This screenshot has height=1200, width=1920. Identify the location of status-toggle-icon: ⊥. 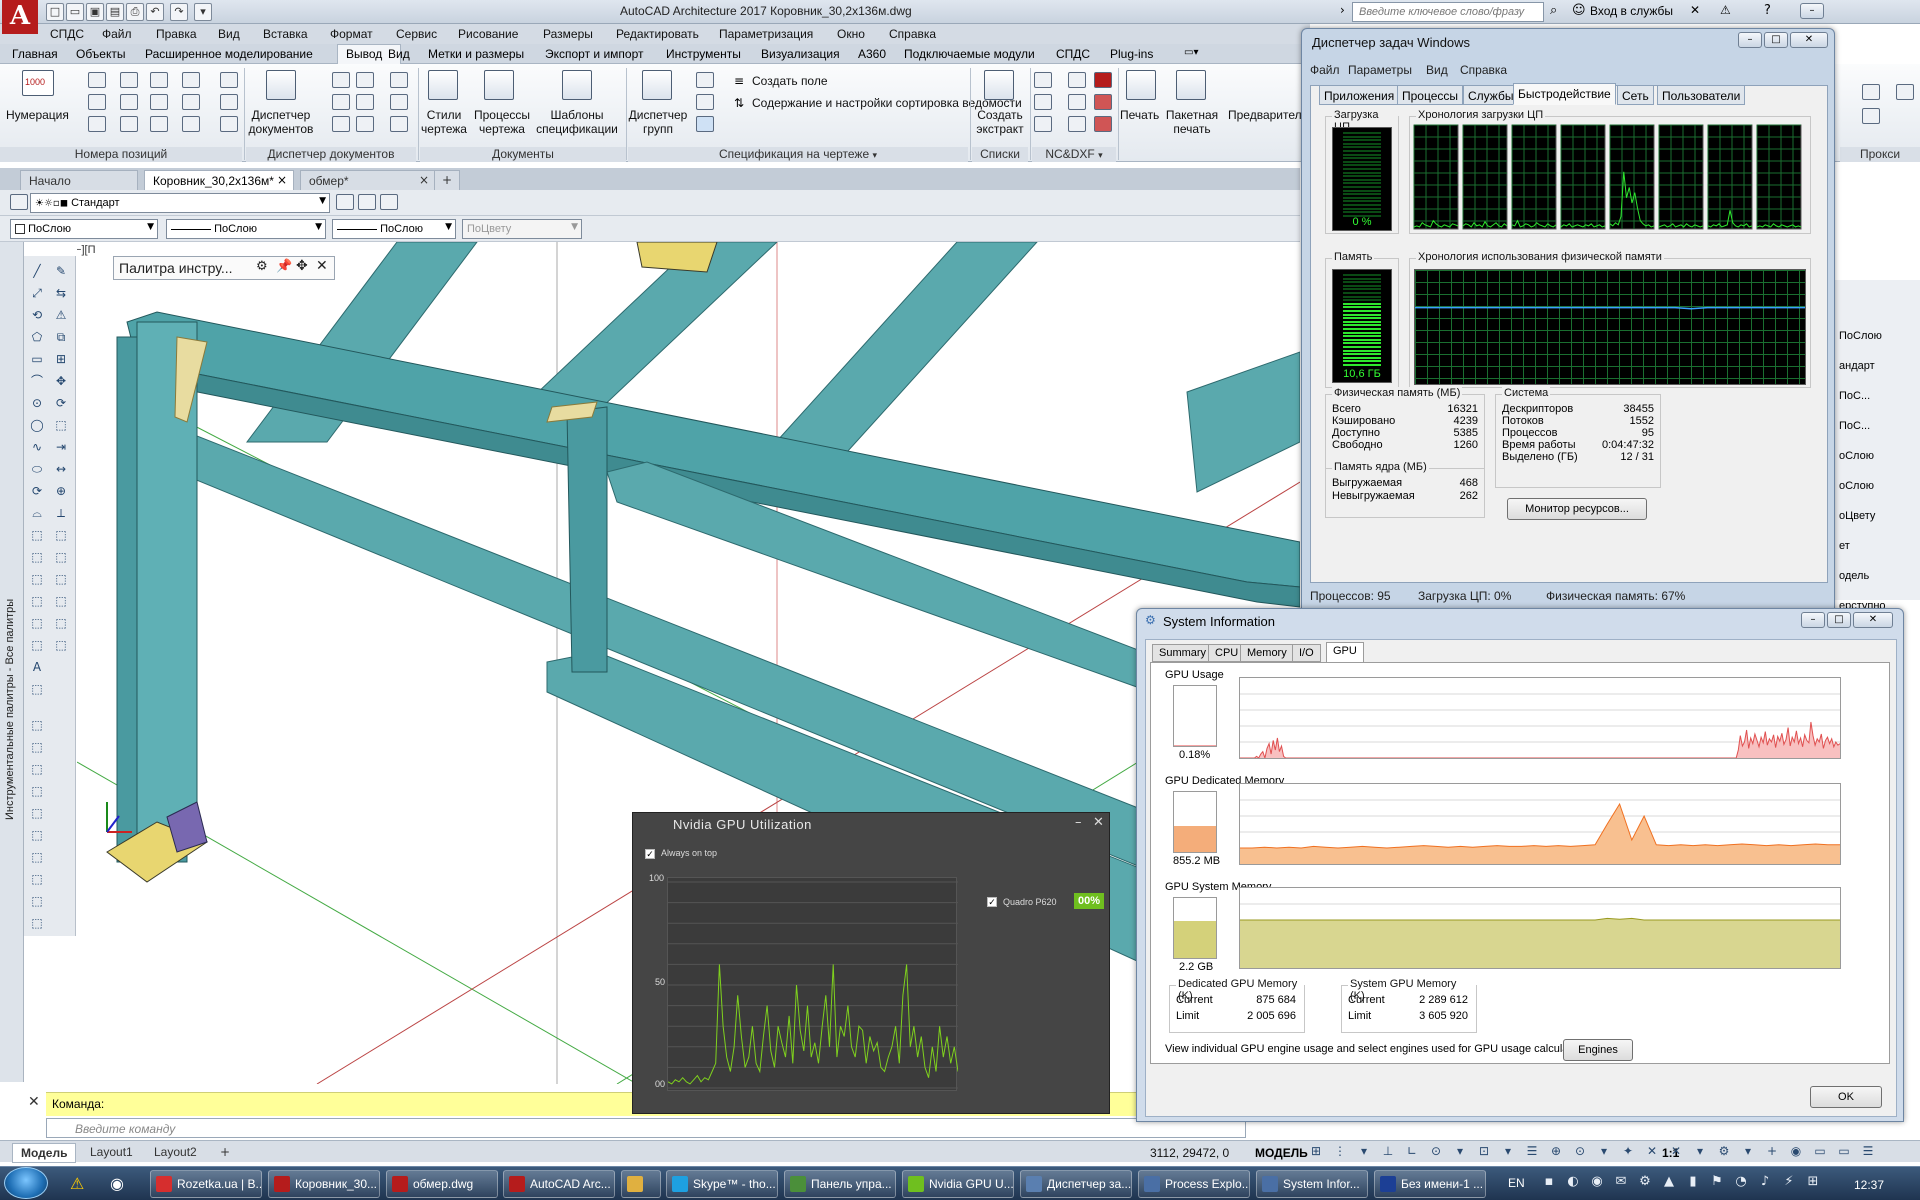
(1388, 1153).